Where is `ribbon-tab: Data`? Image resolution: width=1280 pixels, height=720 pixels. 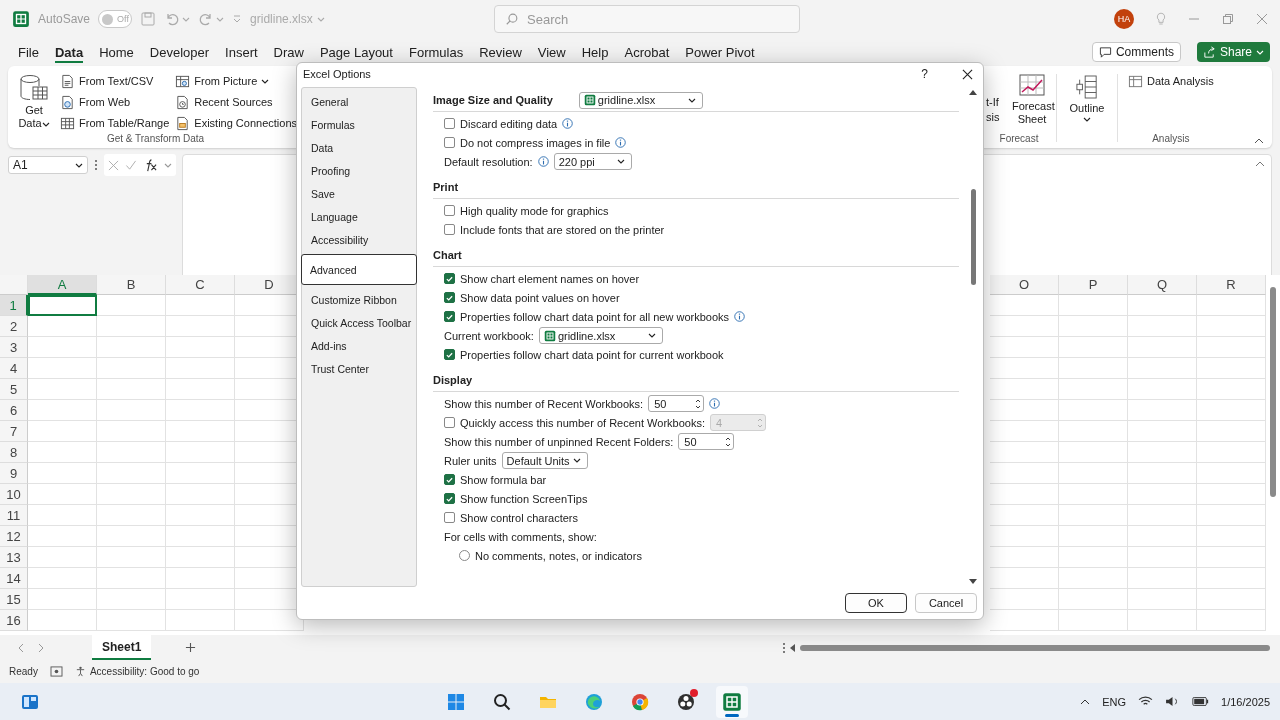
ribbon-tab: Data is located at coordinates (69, 52).